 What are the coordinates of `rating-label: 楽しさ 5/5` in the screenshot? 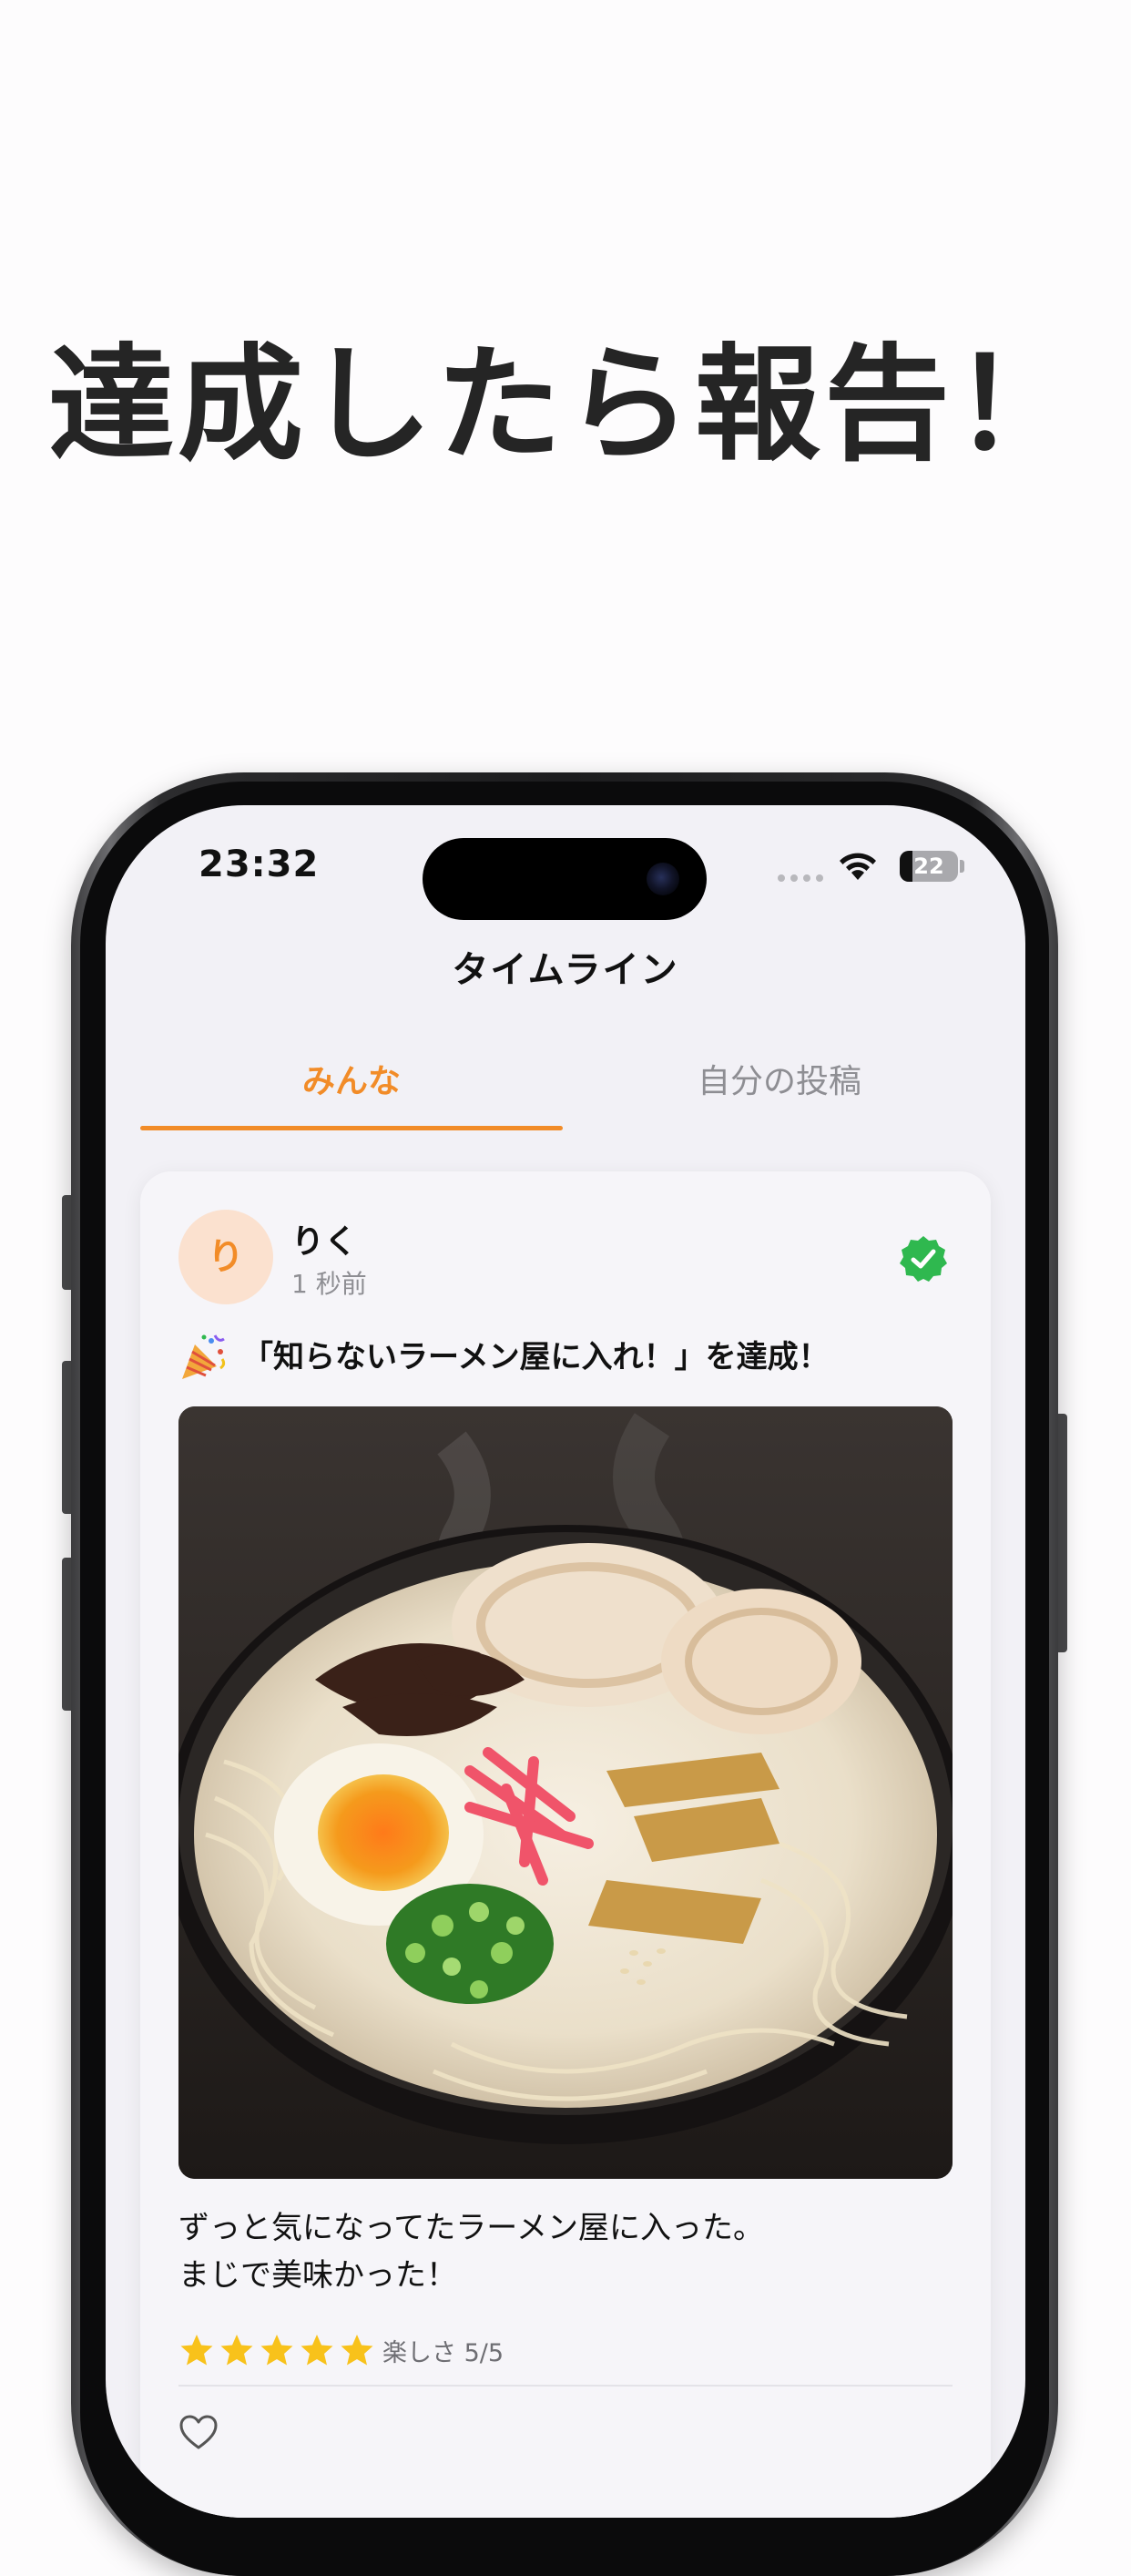 It's located at (443, 2352).